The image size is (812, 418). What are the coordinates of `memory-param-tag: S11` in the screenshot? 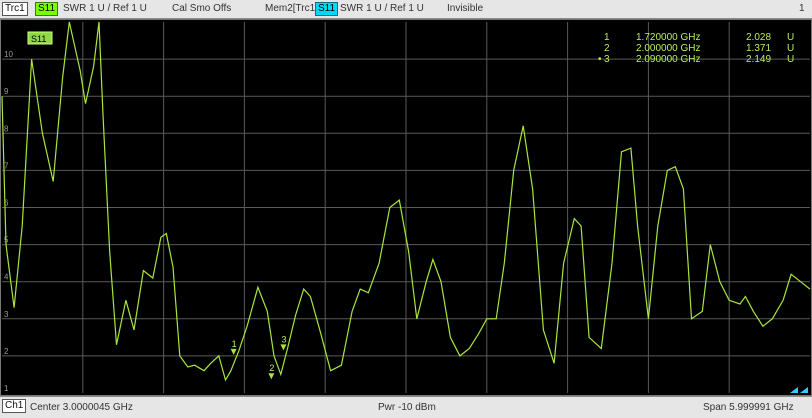 It's located at (327, 9).